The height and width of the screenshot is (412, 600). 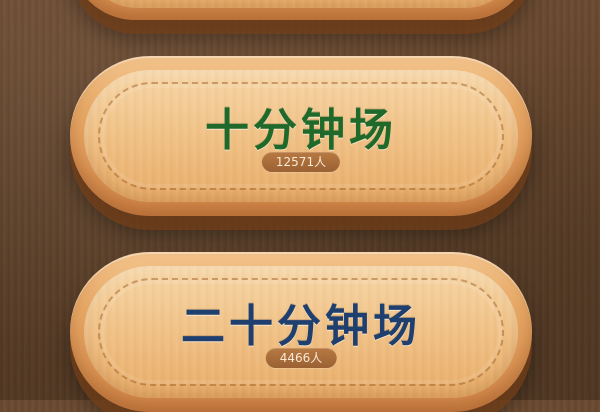 I want to click on players-count-badge-20min: 4466人, so click(x=301, y=358).